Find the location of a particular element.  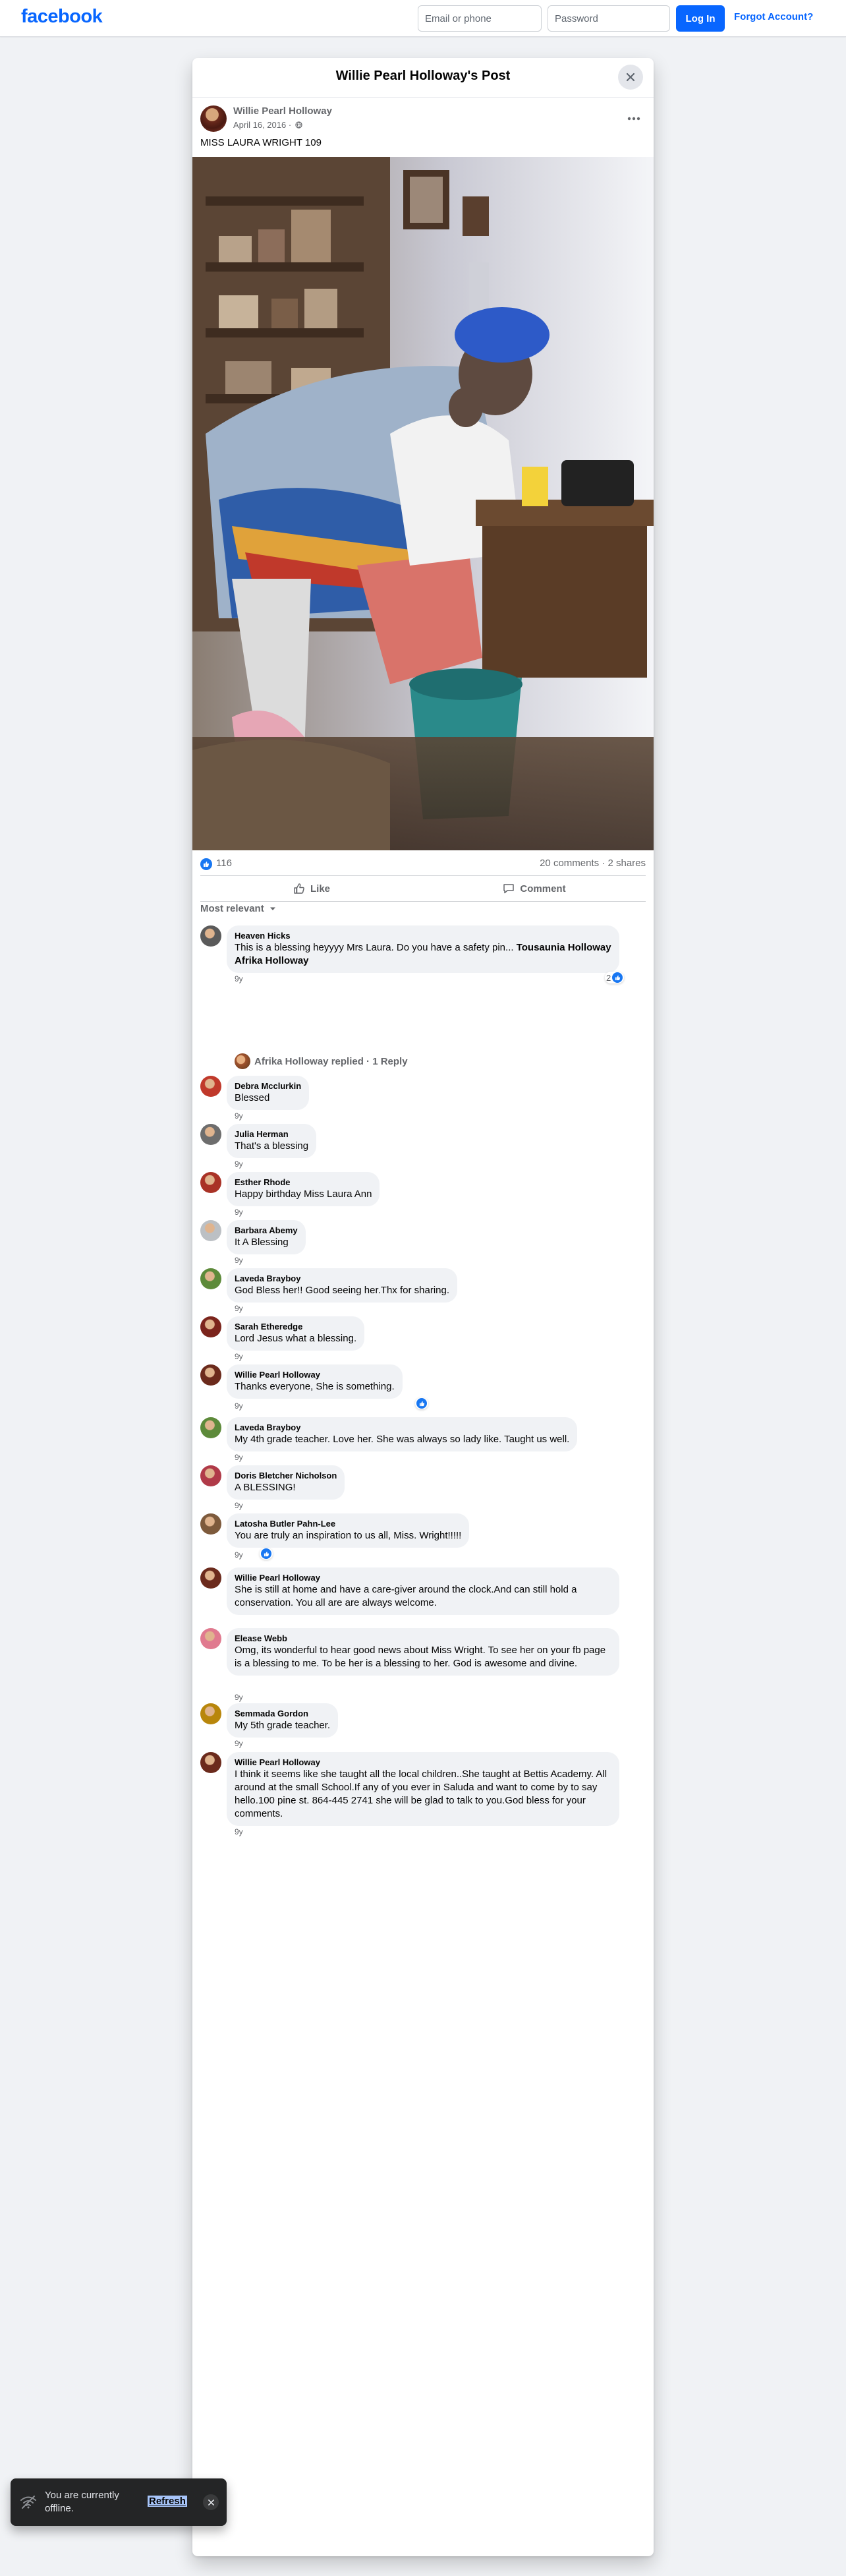

forgot-account-link: Forgot Account? is located at coordinates (773, 16).